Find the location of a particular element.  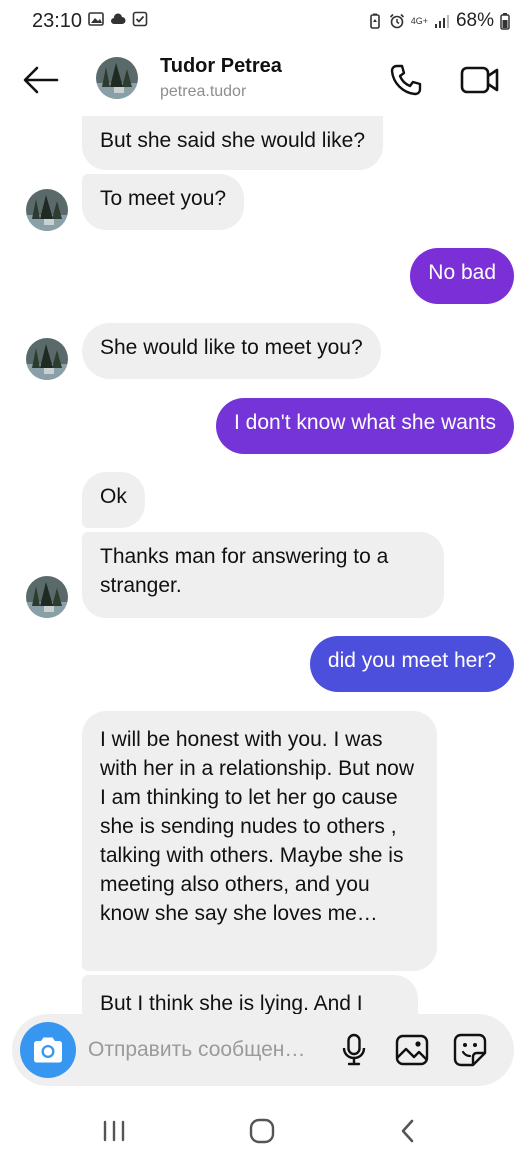

video-camera-icon is located at coordinates (479, 80).